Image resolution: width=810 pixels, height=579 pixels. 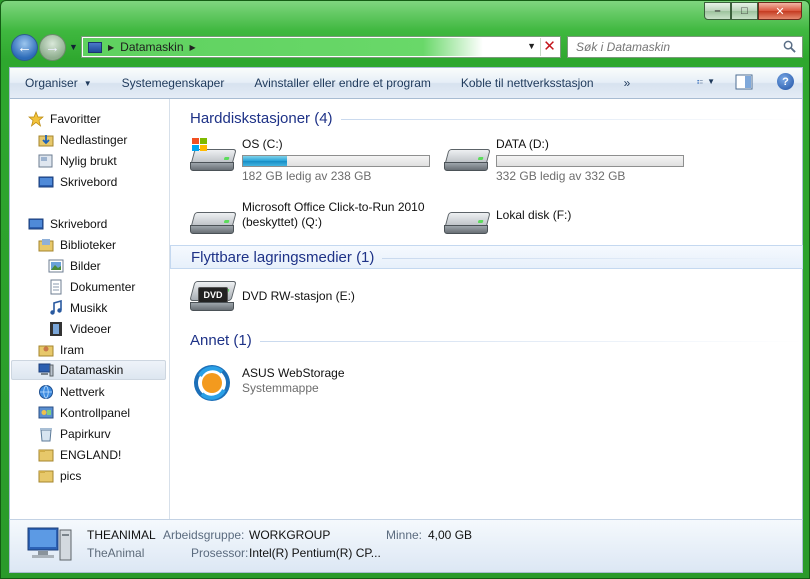 What do you see at coordinates (283, 257) in the screenshot?
I see `group-title: Flyttbare lagringsmedier (1)` at bounding box center [283, 257].